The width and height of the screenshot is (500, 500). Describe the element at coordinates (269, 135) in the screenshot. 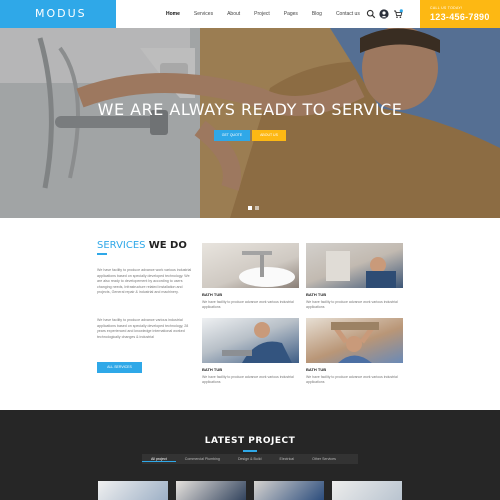

I see `about-us-button: ABOUT US` at that location.